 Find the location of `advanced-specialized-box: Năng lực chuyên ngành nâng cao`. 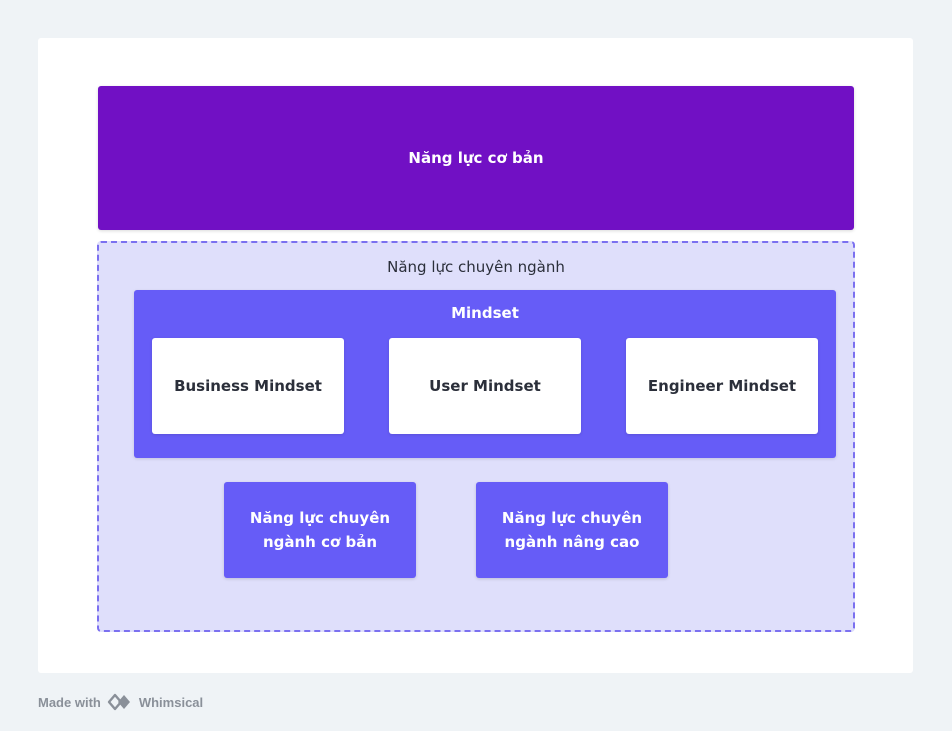

advanced-specialized-box: Năng lực chuyên ngành nâng cao is located at coordinates (572, 530).